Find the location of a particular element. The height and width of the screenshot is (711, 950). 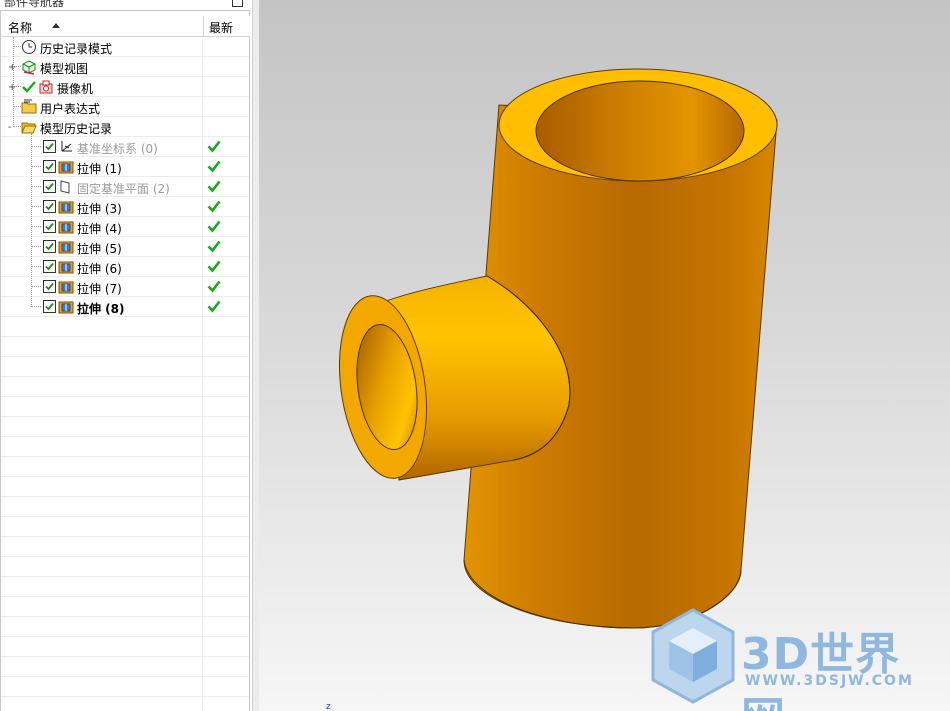

tree-row-label: 拉伸 (8) is located at coordinates (101, 309).